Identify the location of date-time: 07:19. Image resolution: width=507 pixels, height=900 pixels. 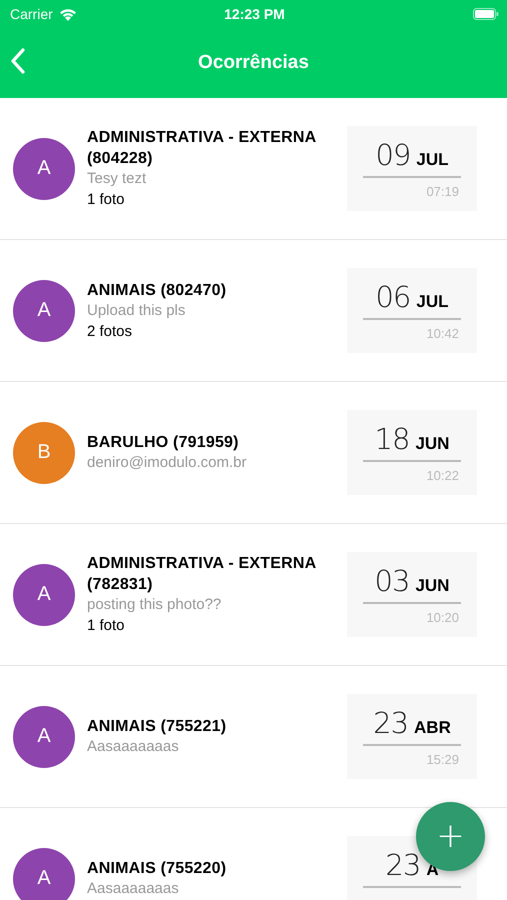
(442, 191).